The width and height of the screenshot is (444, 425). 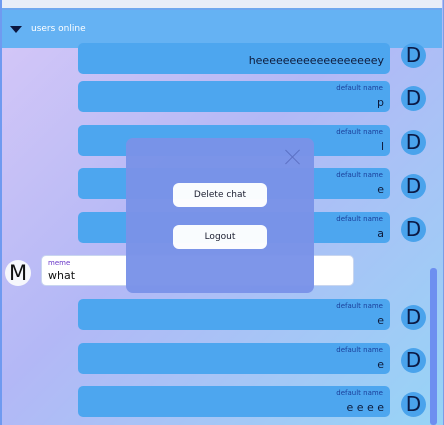 What do you see at coordinates (316, 60) in the screenshot?
I see `message-text: heeeeeeeeeeeeeeeeeey` at bounding box center [316, 60].